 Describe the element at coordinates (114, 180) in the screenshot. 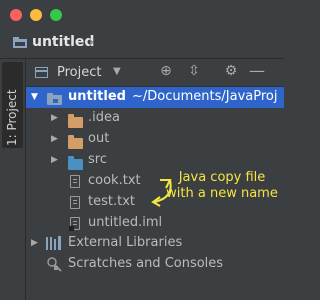

I see `tree-item-label: cook.txt` at that location.